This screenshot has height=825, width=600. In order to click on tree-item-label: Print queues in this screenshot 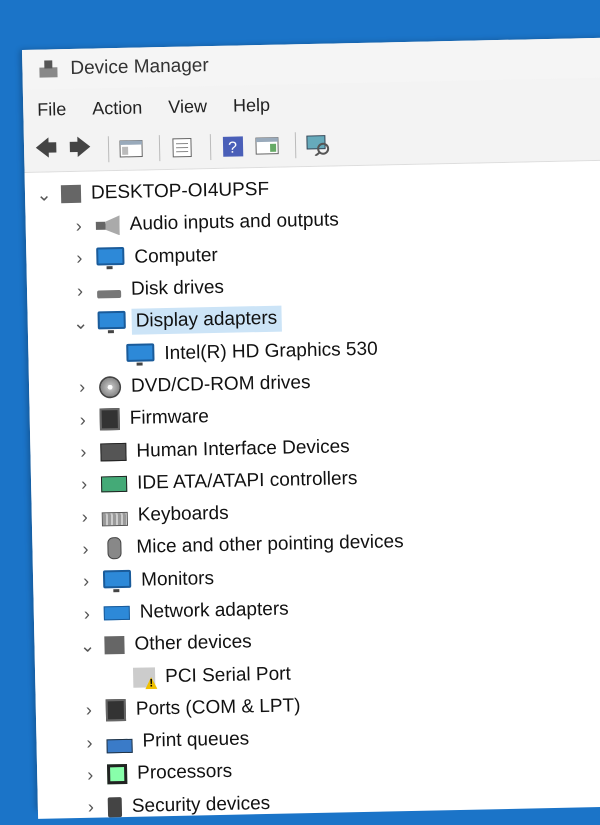, I will do `click(195, 741)`.